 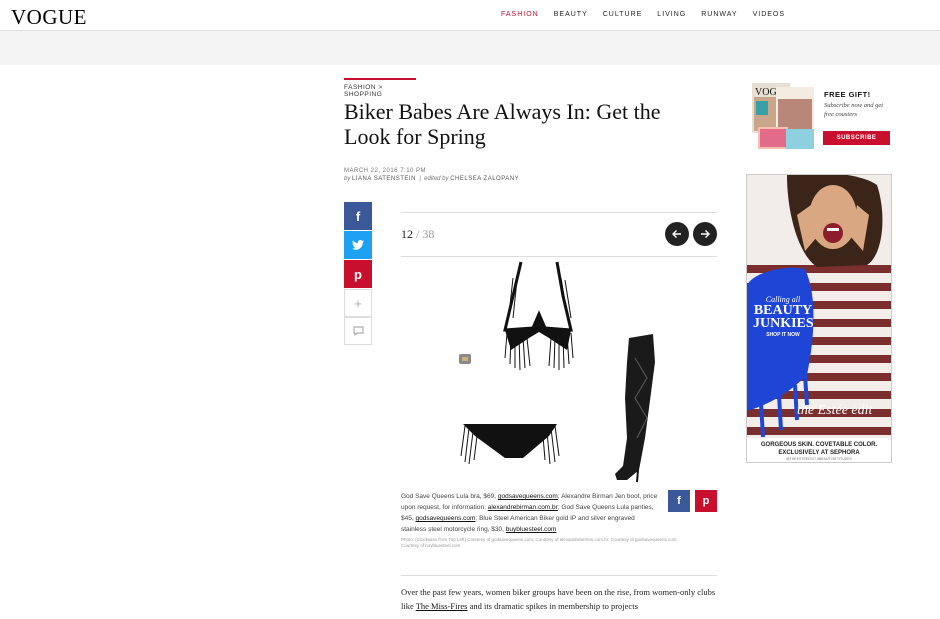 I want to click on comment-button, so click(x=358, y=331).